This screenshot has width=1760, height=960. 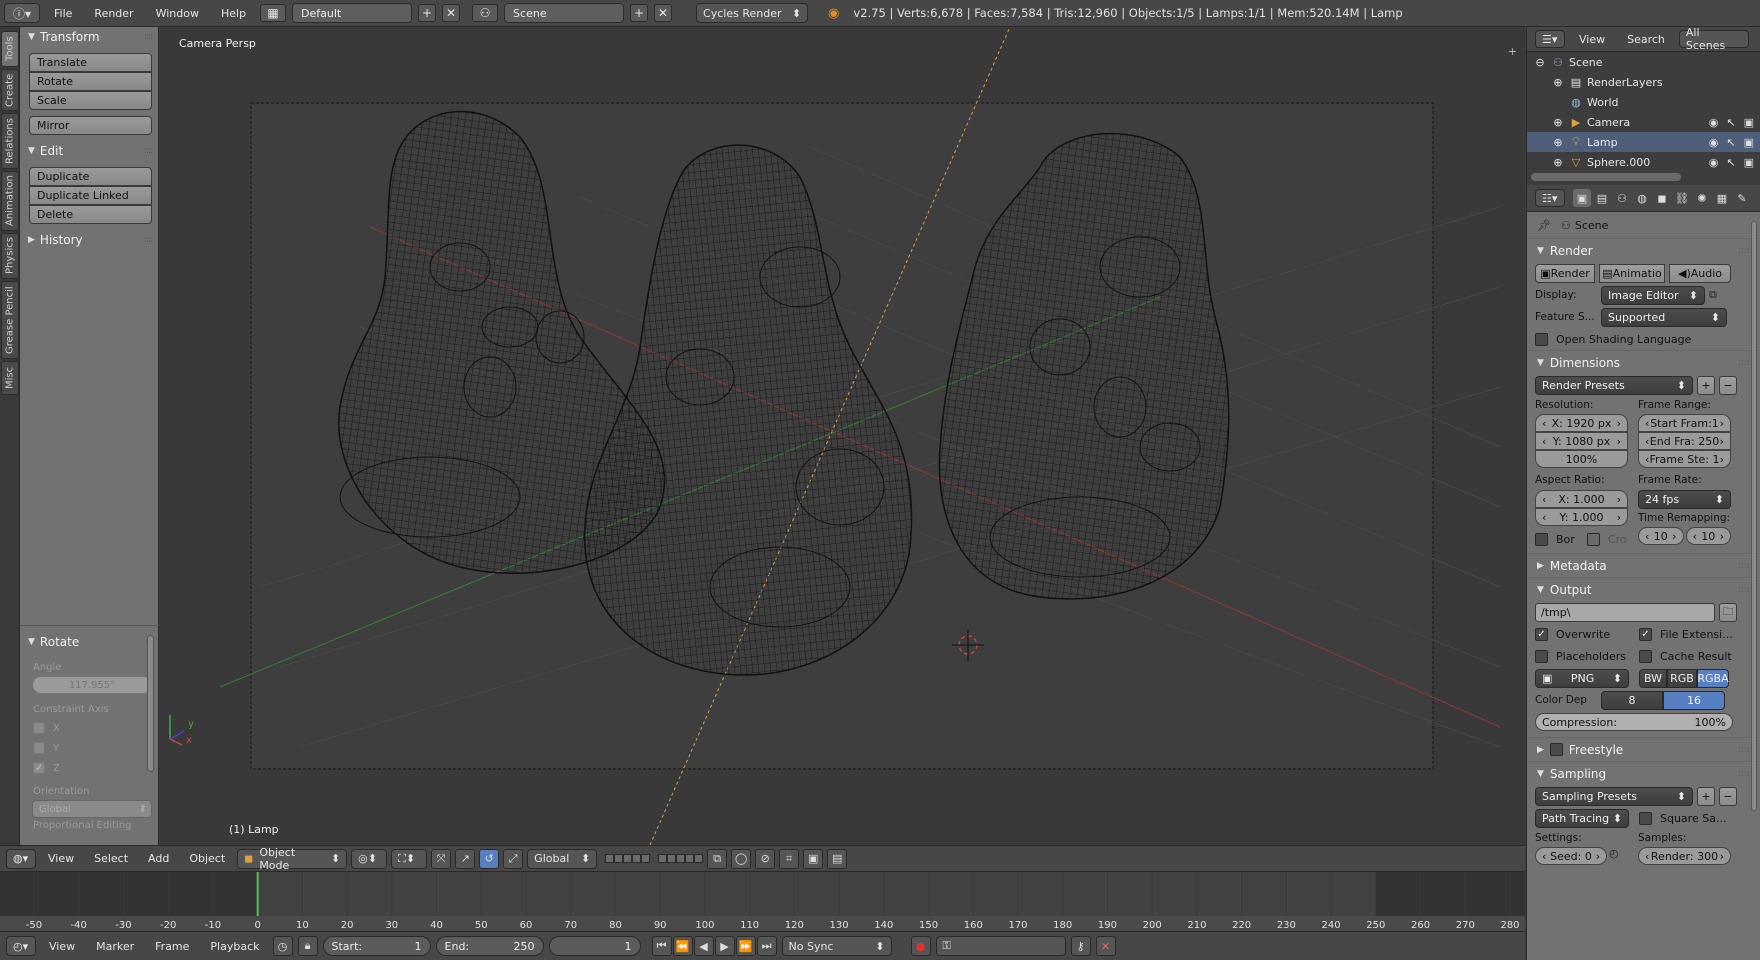 What do you see at coordinates (836, 946) in the screenshot?
I see `sync-dropdown: No Sync ⬍` at bounding box center [836, 946].